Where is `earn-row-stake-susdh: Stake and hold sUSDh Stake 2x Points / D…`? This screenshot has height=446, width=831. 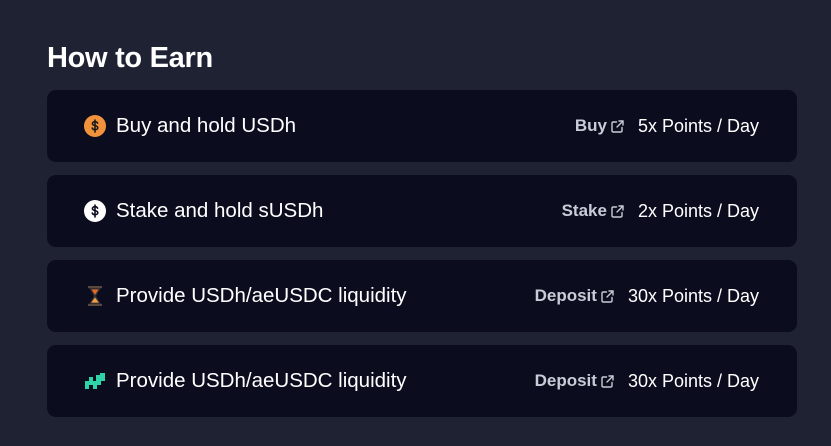
earn-row-stake-susdh: Stake and hold sUSDh Stake 2x Points / D… is located at coordinates (422, 211).